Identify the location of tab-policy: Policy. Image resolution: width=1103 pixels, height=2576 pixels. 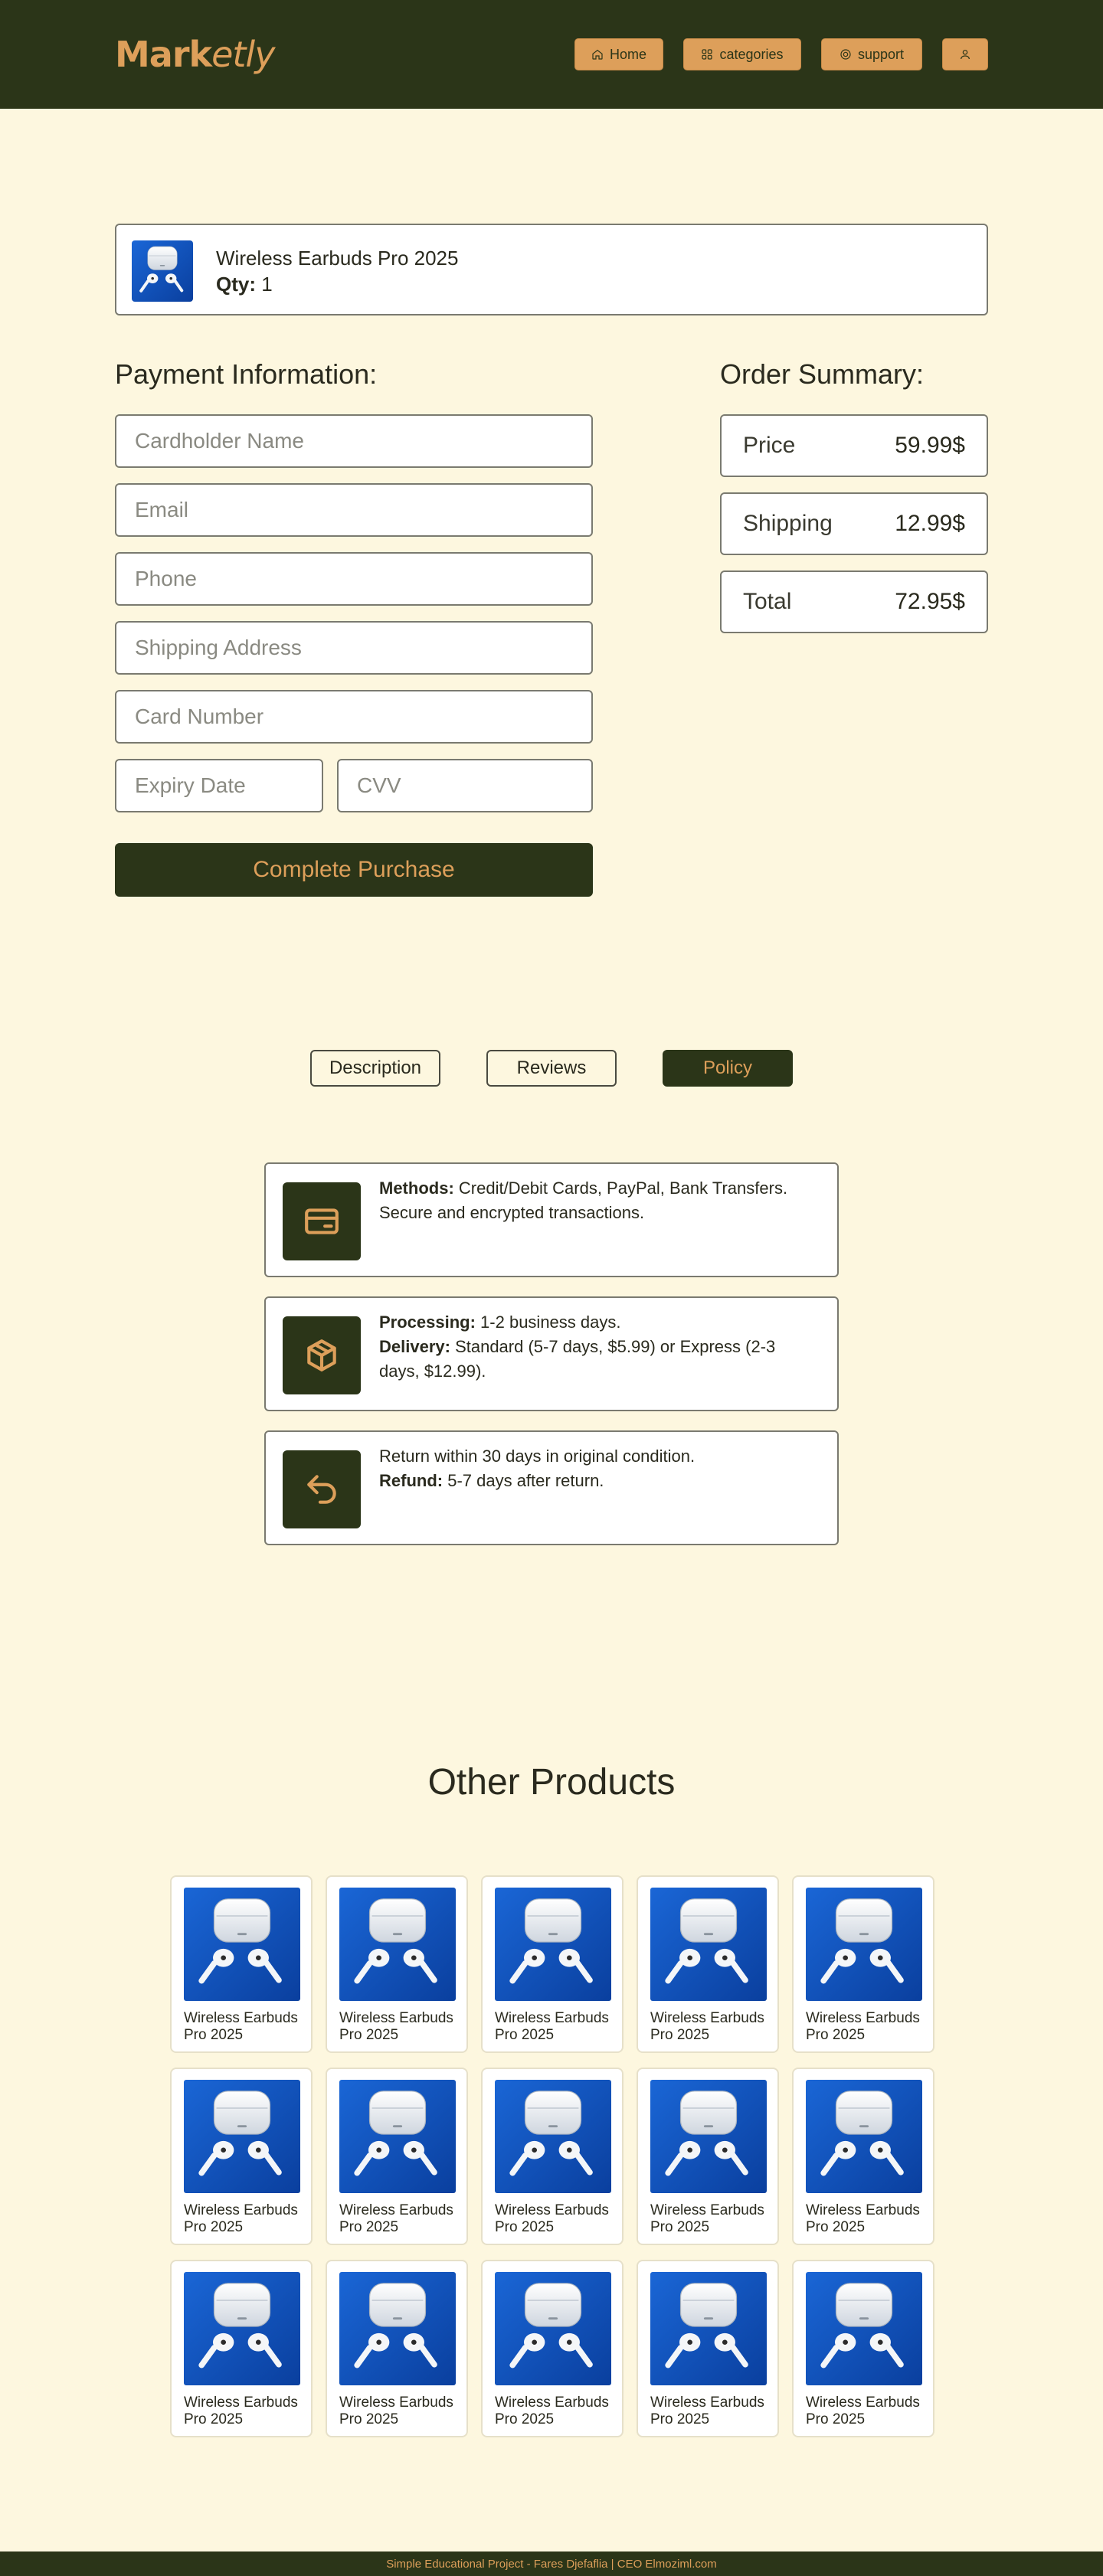
(728, 1068).